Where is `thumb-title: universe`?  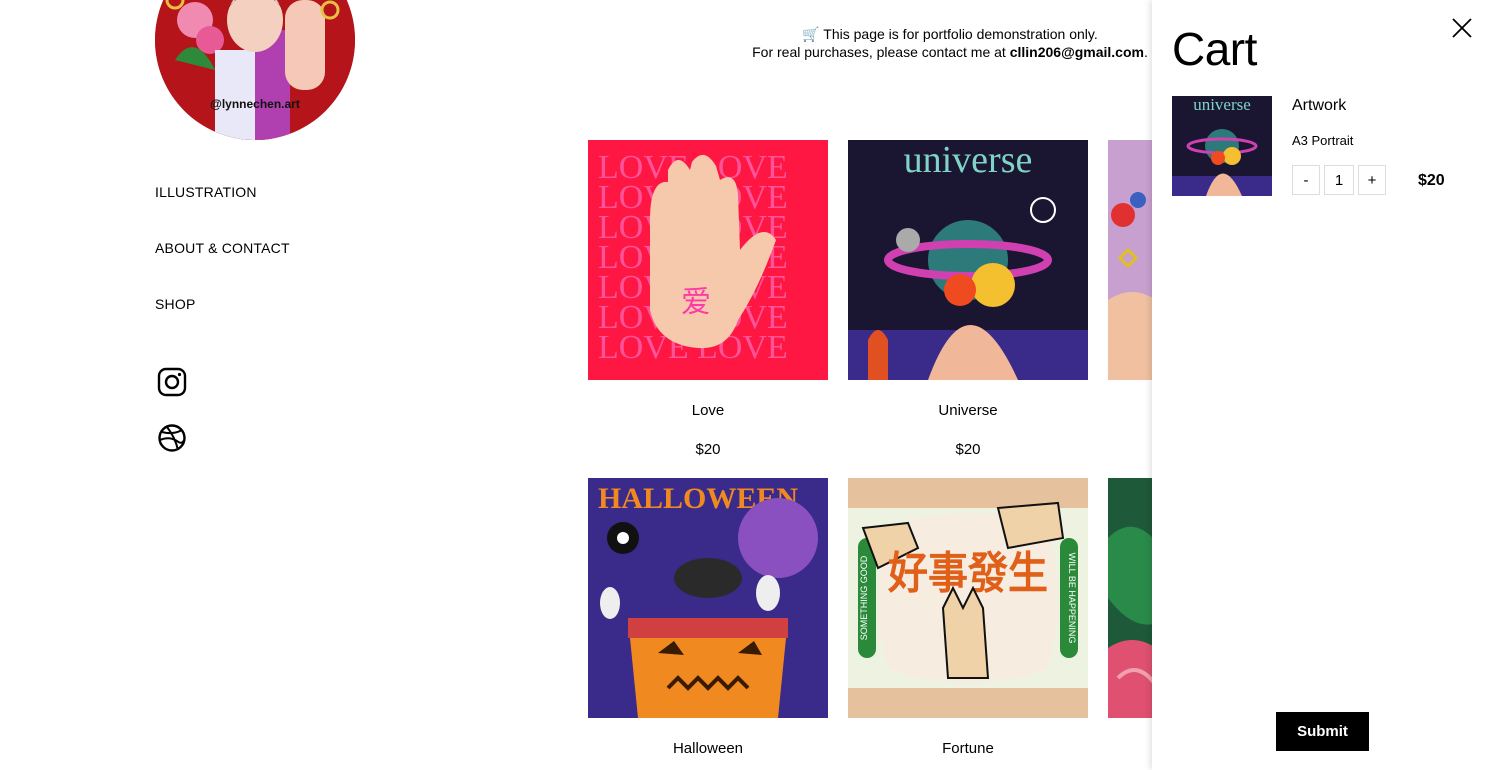
thumb-title: universe is located at coordinates (1222, 105).